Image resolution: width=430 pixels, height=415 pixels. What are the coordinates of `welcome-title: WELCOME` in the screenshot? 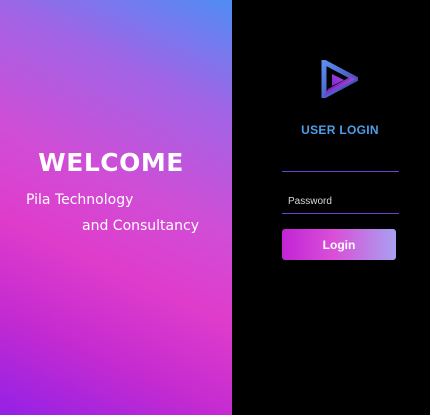 It's located at (111, 162).